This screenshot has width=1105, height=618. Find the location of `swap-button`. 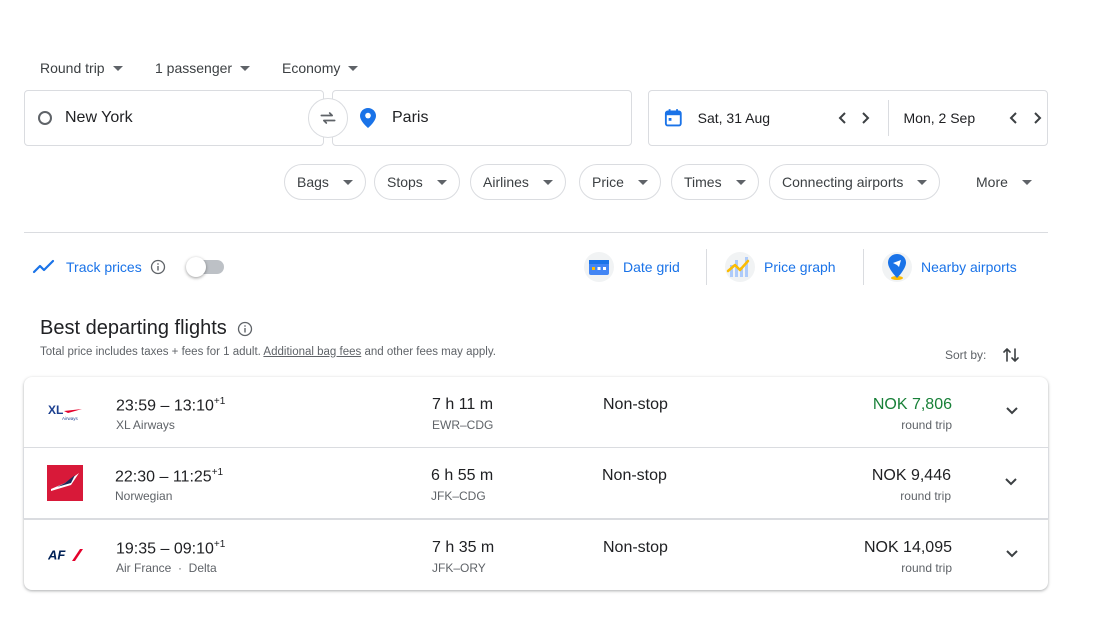

swap-button is located at coordinates (328, 118).